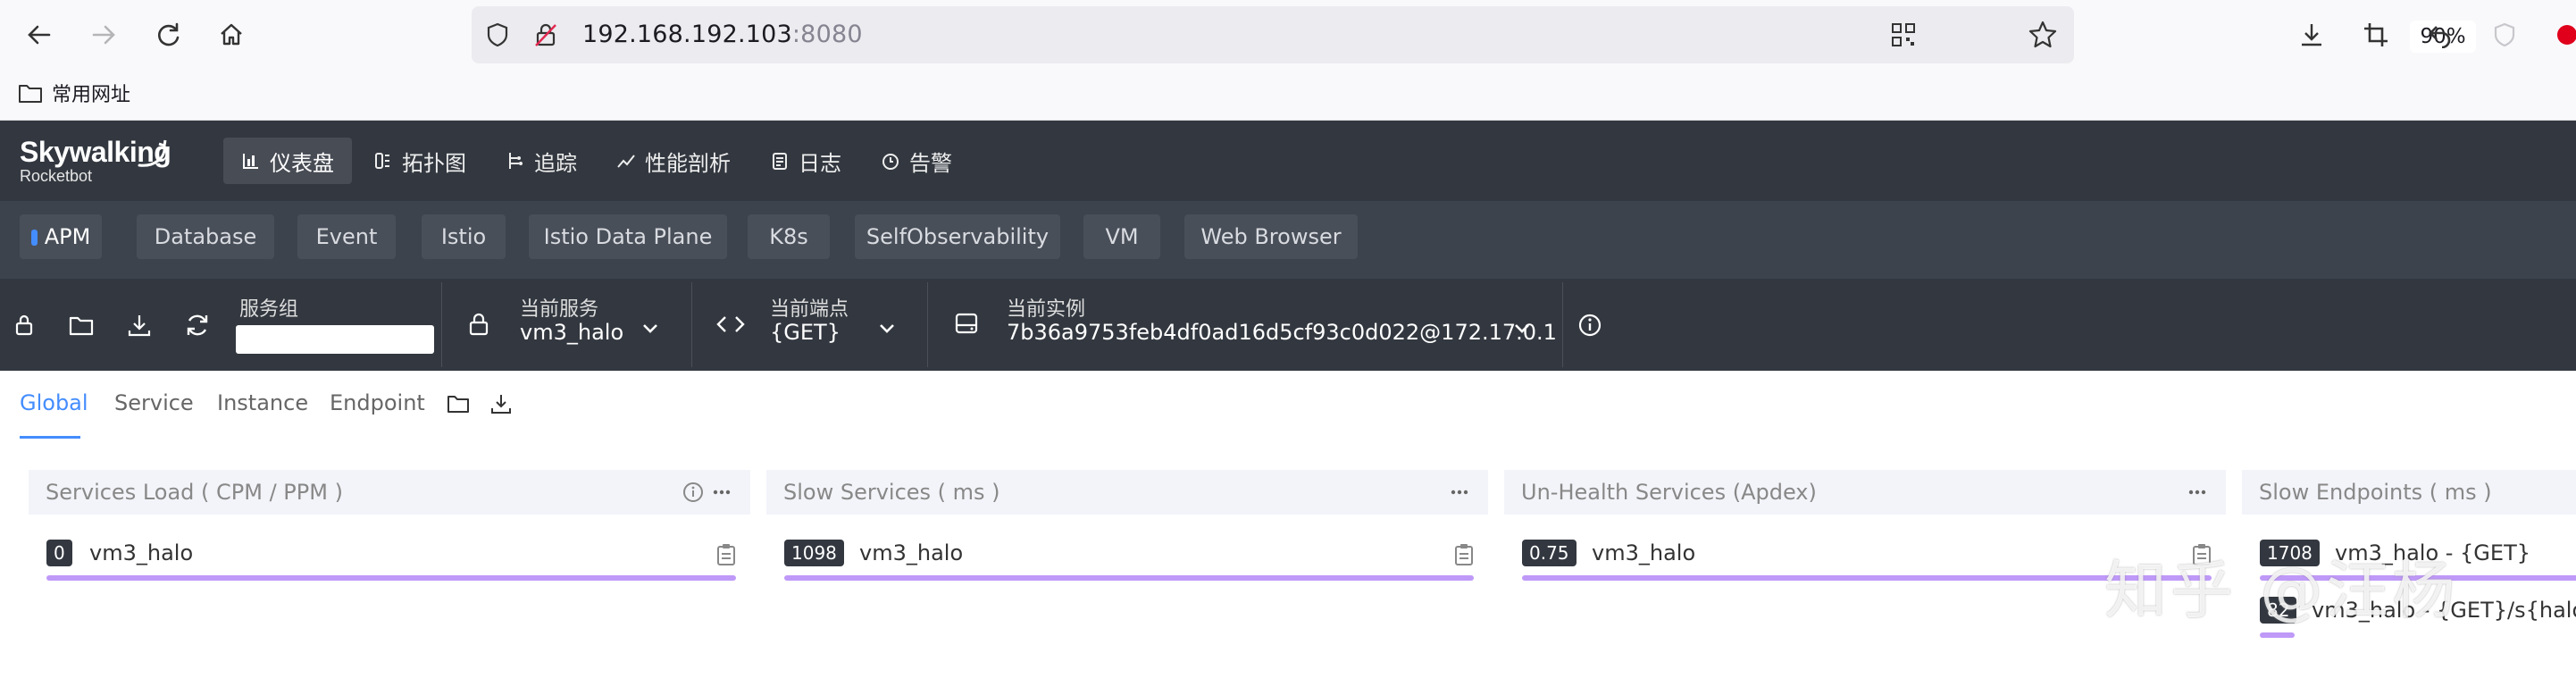 The width and height of the screenshot is (2576, 695). I want to click on instance-icon, so click(967, 324).